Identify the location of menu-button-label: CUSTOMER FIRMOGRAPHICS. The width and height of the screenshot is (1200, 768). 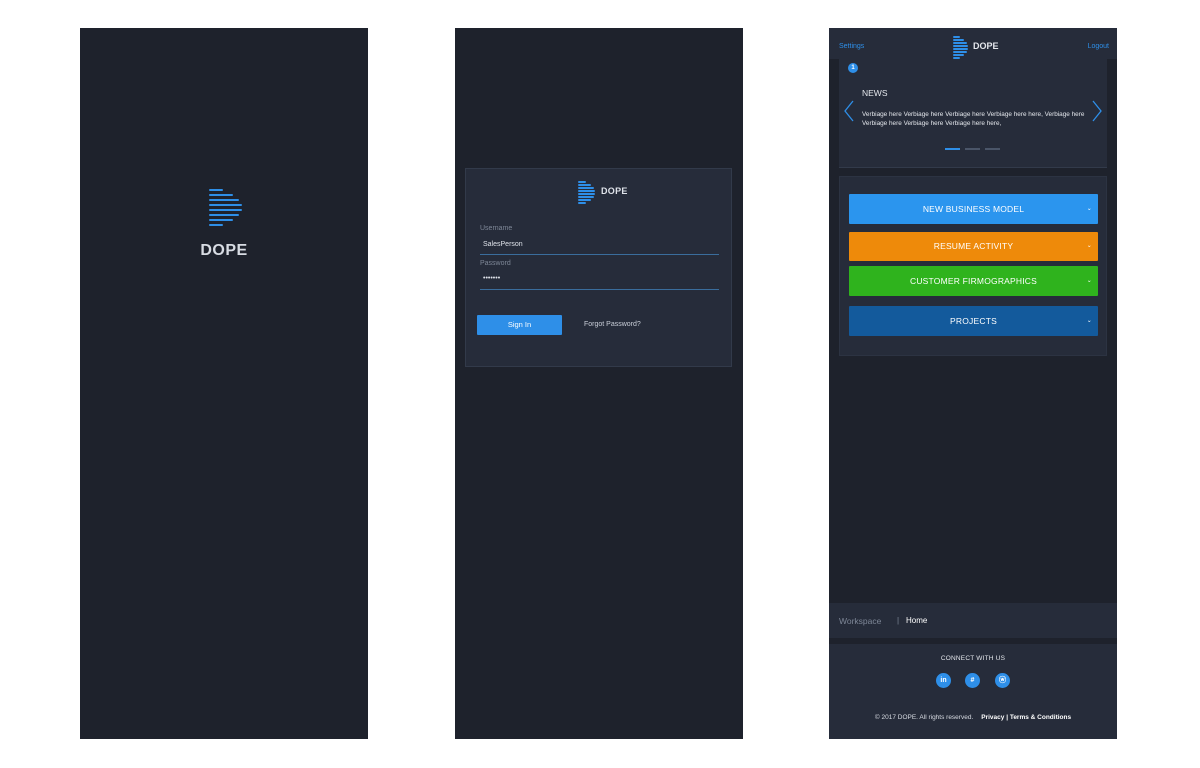
(973, 281).